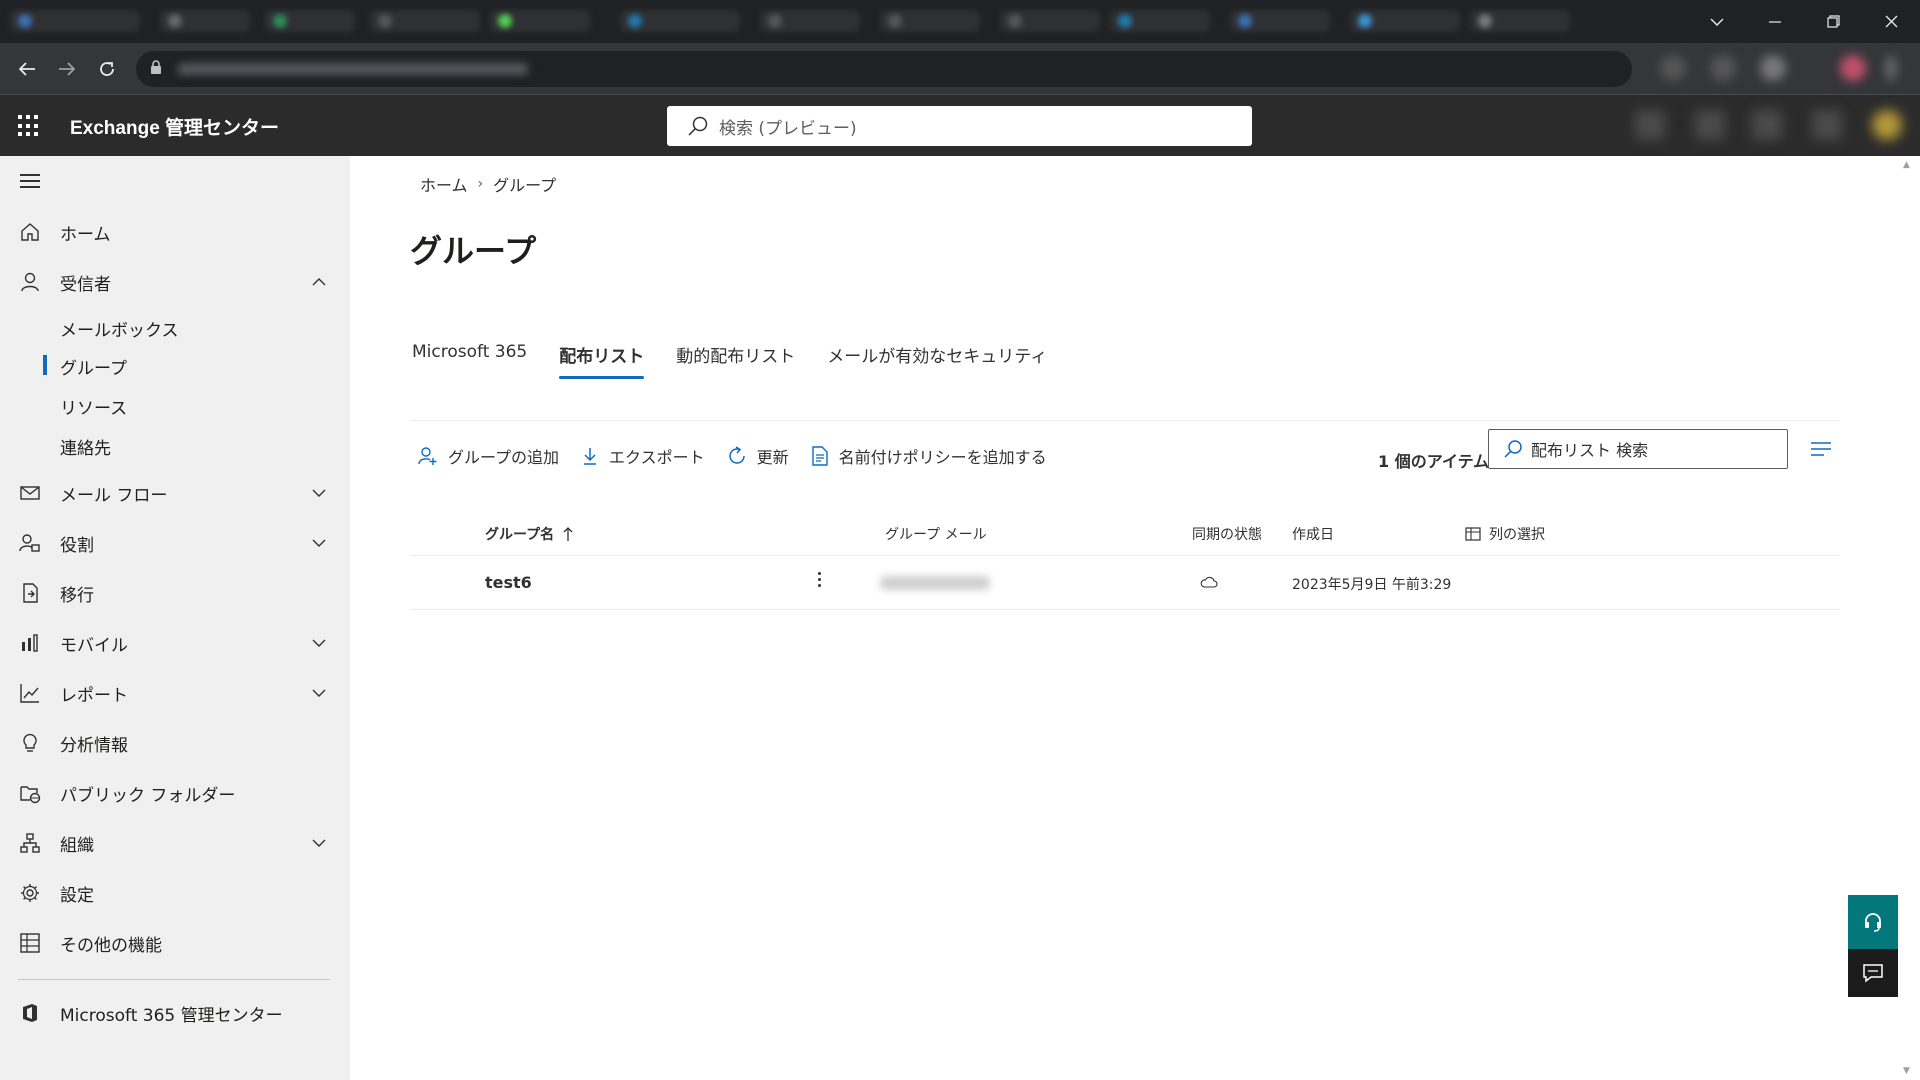  Describe the element at coordinates (772, 457) in the screenshot. I see `refresh-label: 更新` at that location.